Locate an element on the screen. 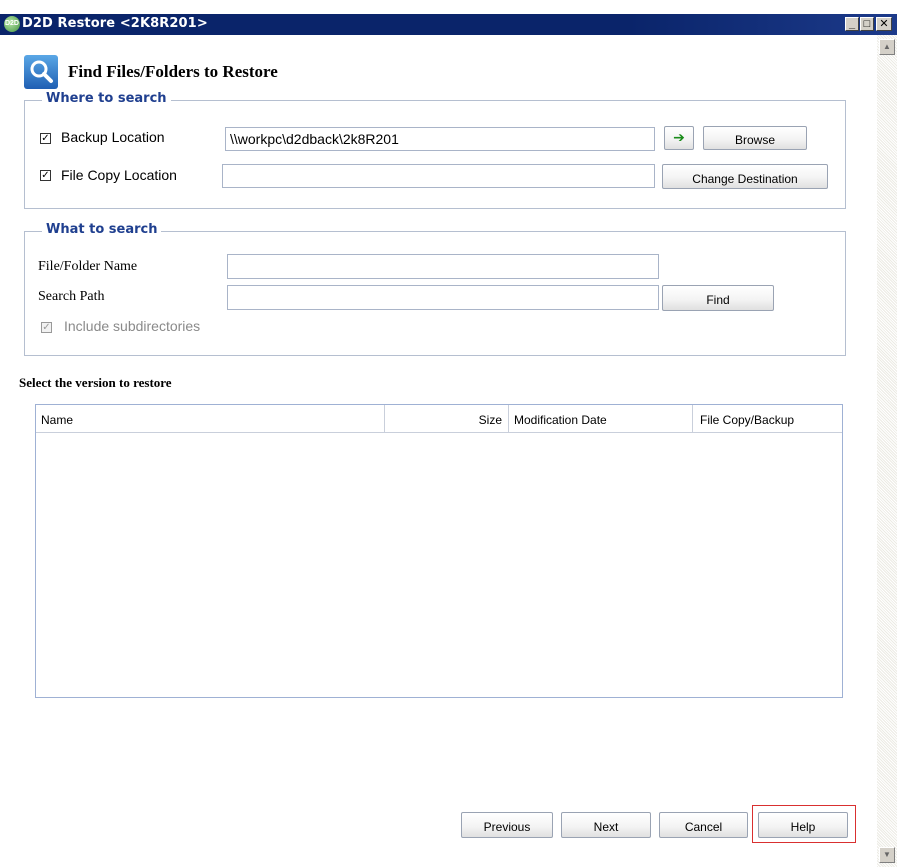 Image resolution: width=897 pixels, height=867 pixels. app-icon: D2D is located at coordinates (12, 24).